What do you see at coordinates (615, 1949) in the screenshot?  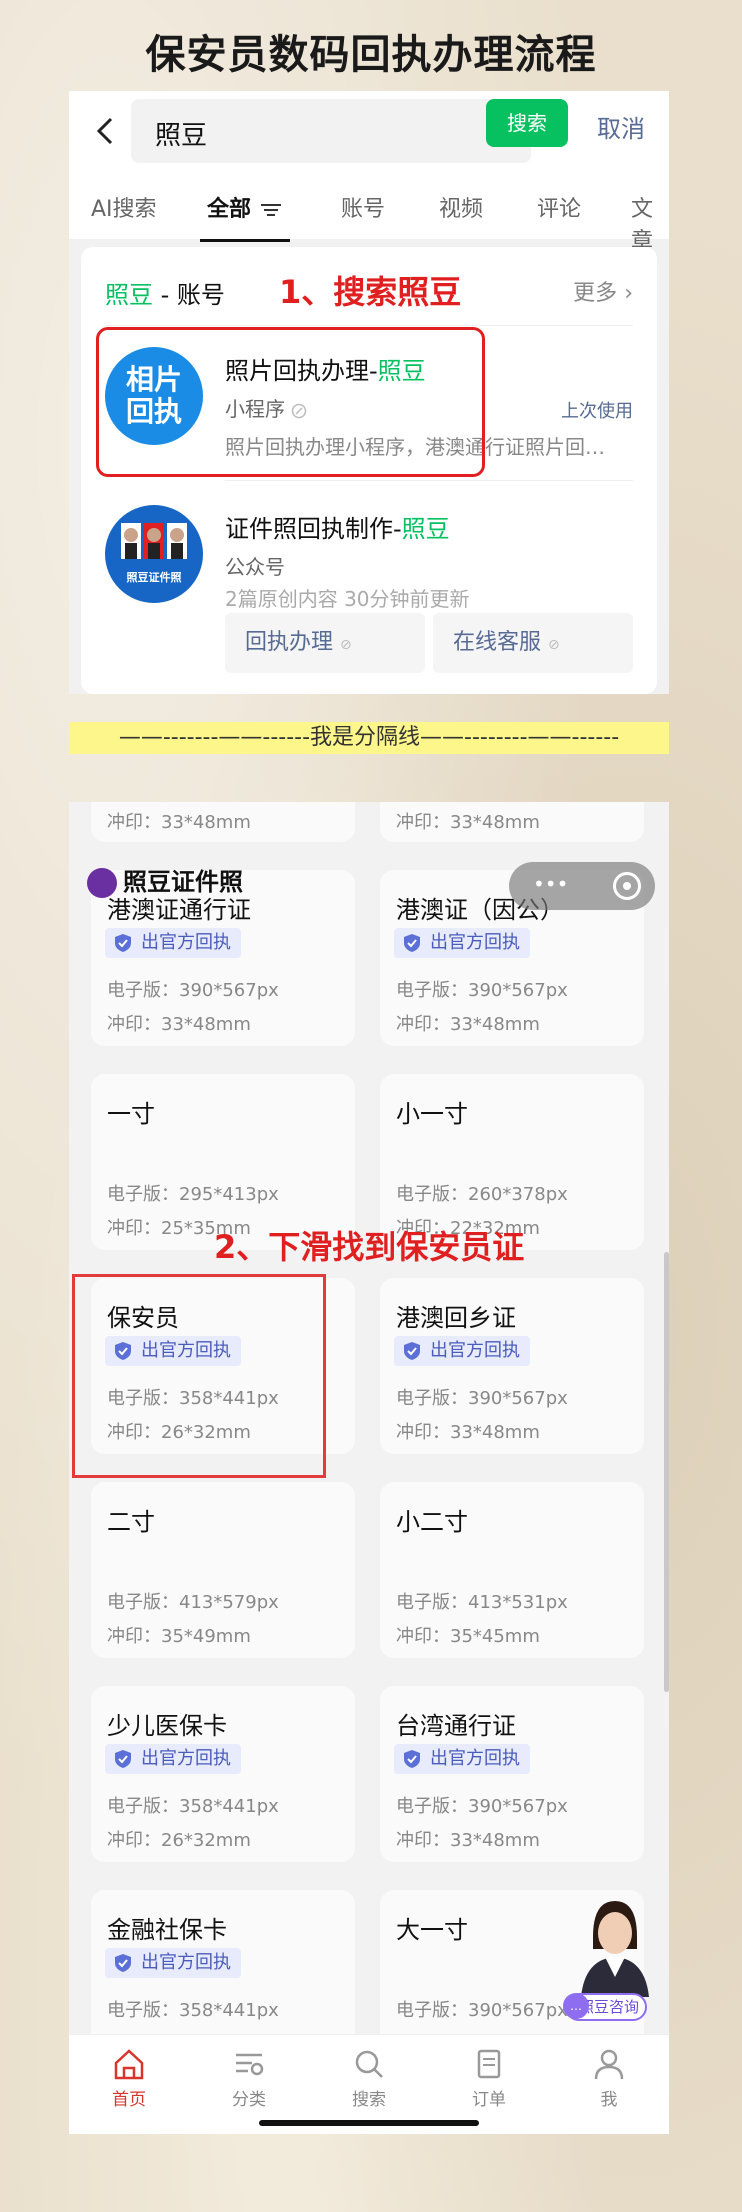 I see `consultant-avatar` at bounding box center [615, 1949].